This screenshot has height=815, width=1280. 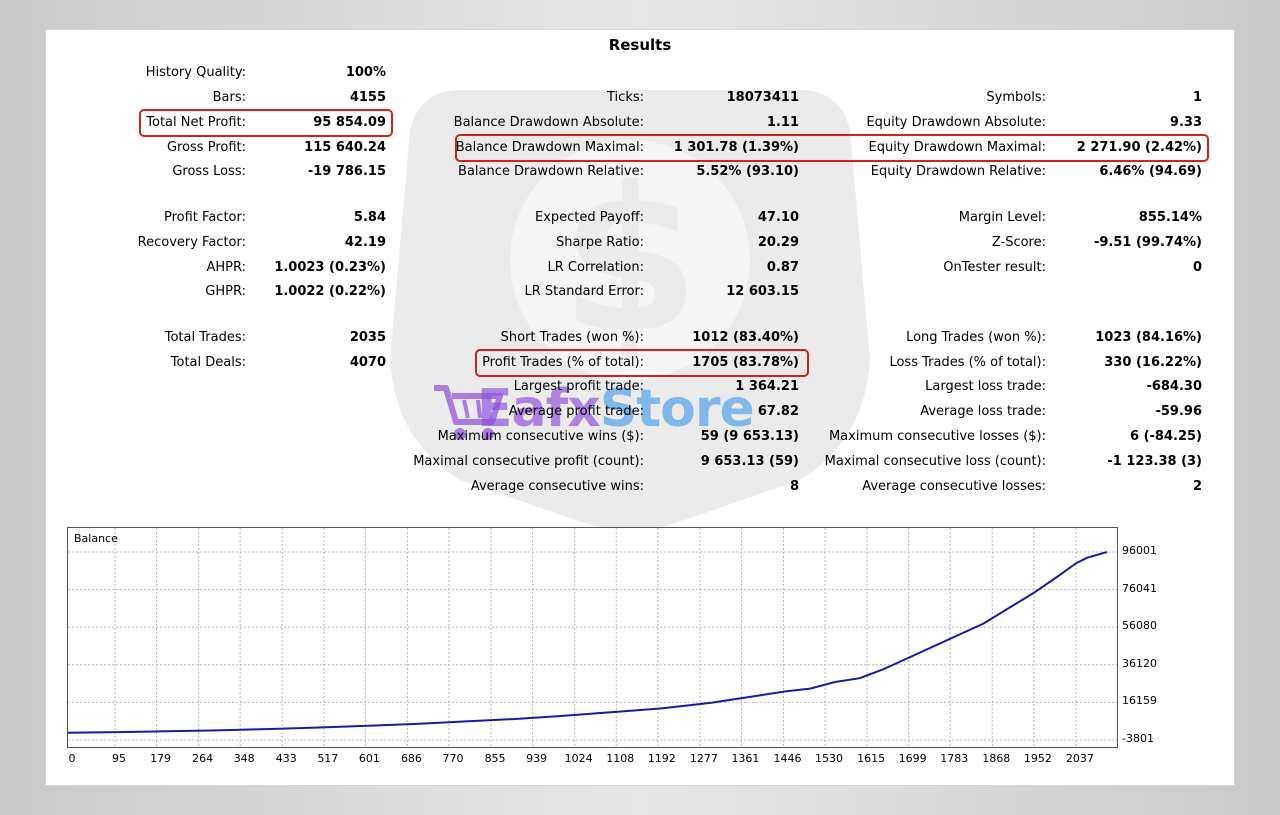 I want to click on lr-correlation-value: 0.87, so click(x=782, y=267).